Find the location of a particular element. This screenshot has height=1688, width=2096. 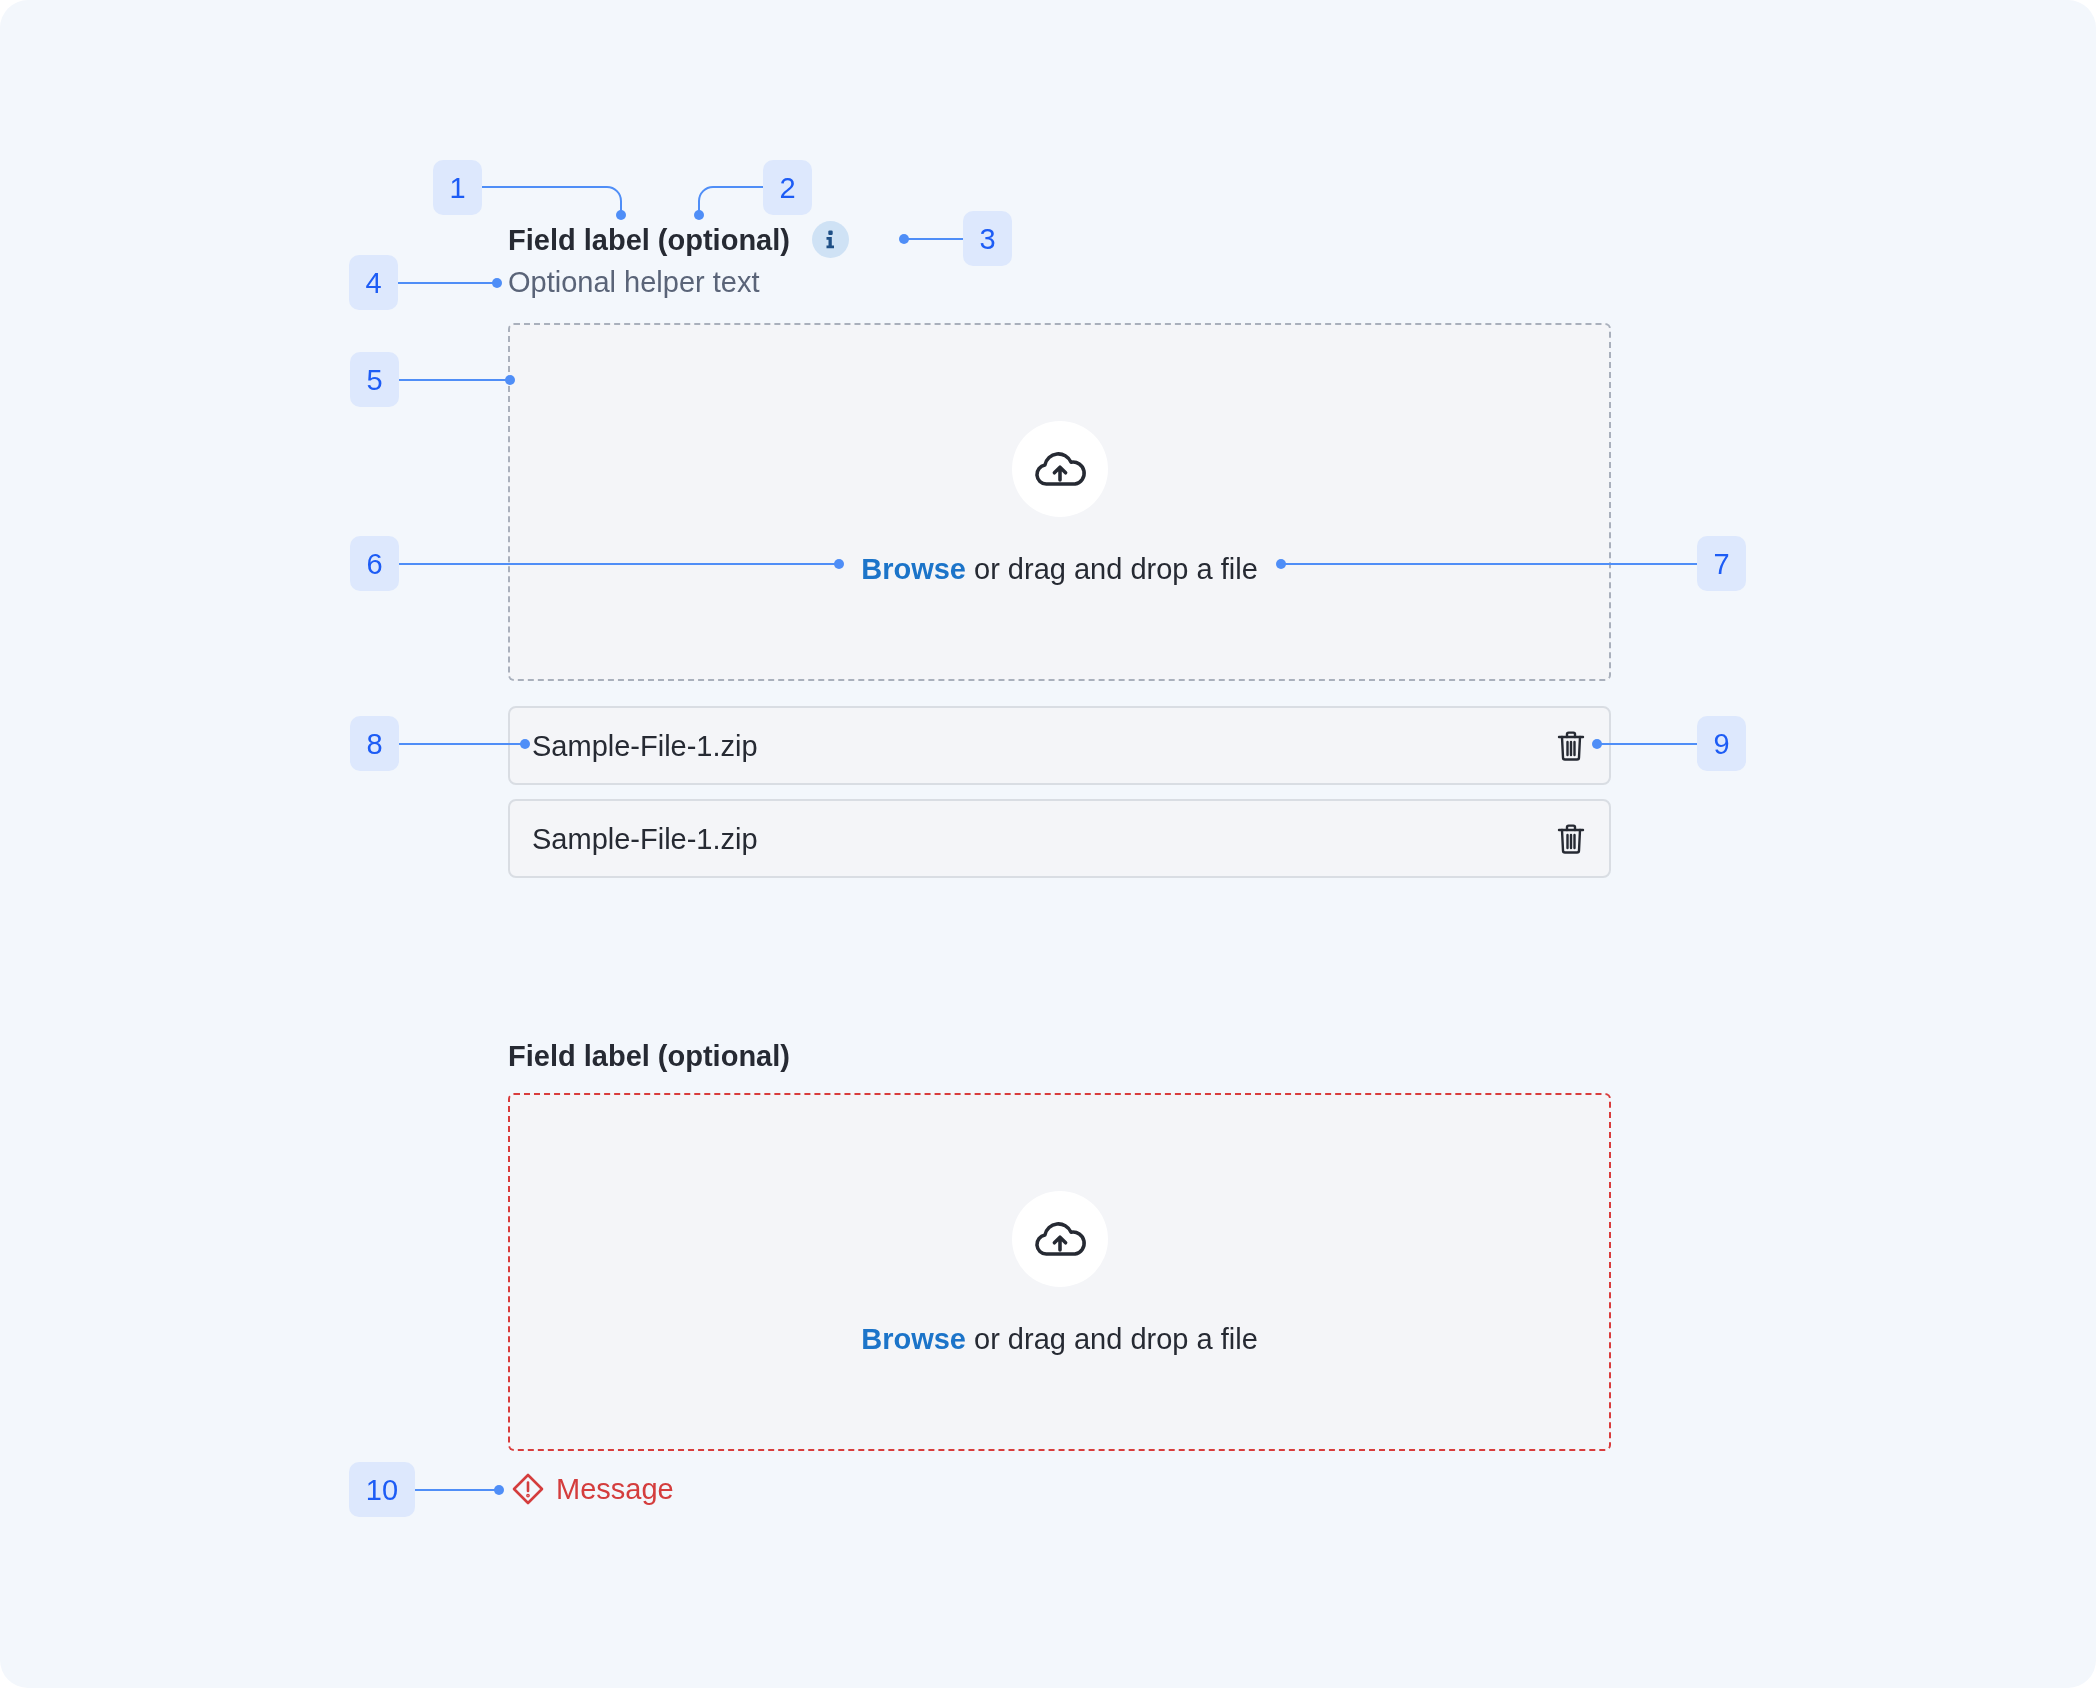

info-icon is located at coordinates (830, 239).